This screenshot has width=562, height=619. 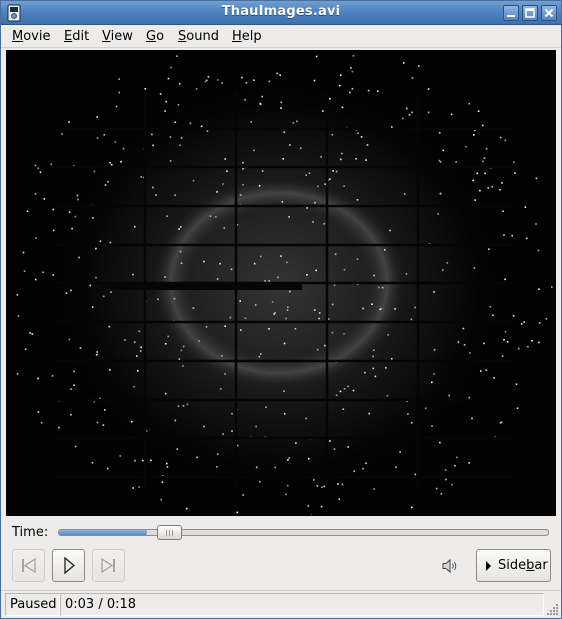 I want to click on previous-chapter-button, so click(x=28, y=565).